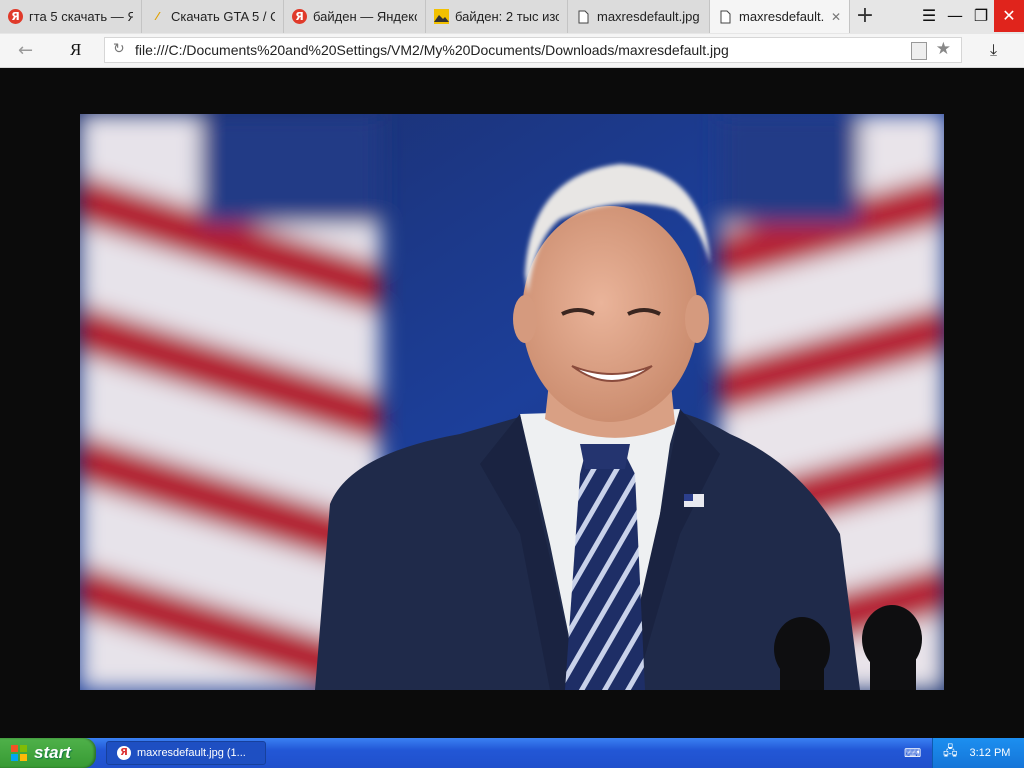 This screenshot has width=1024, height=768. I want to click on site-icon: ⁄, so click(157, 16).